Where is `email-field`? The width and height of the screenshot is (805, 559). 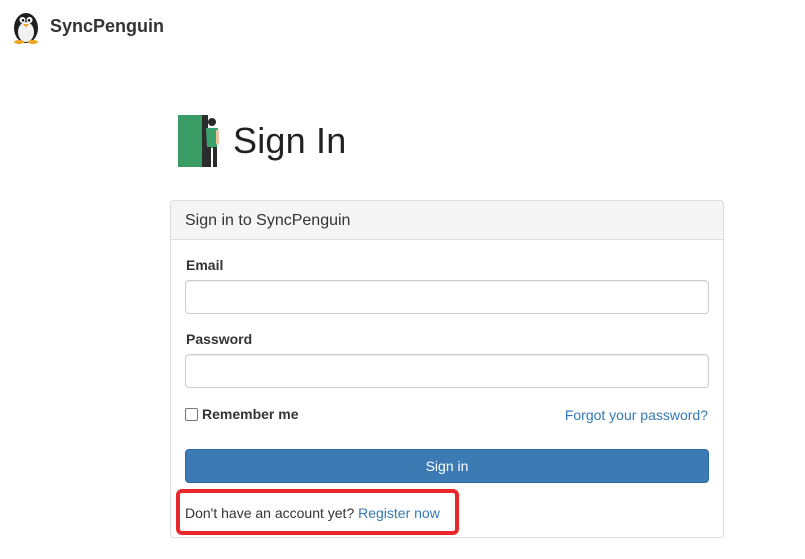 email-field is located at coordinates (447, 297).